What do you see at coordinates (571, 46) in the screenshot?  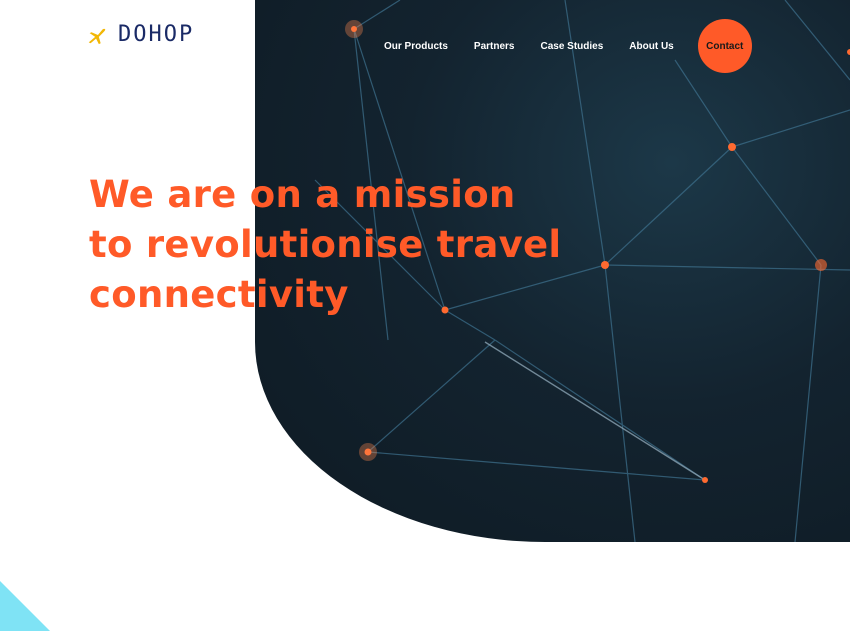 I see `nav-case-studies: Case Studies` at bounding box center [571, 46].